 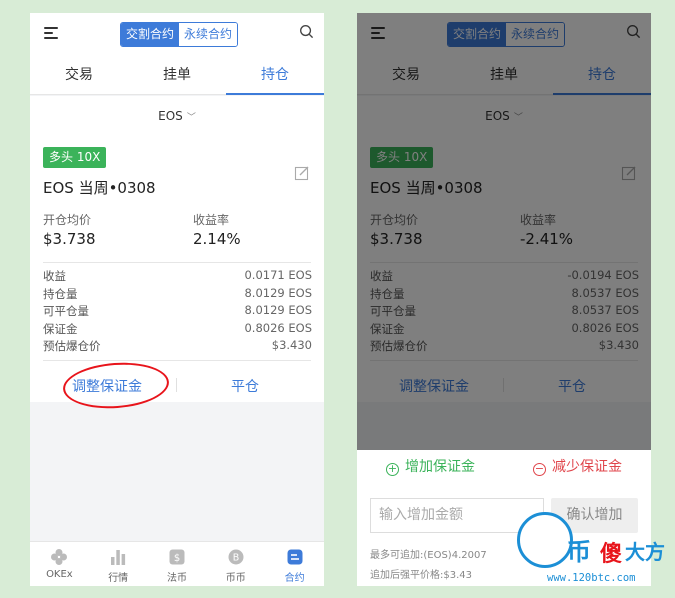 I want to click on tab-orders: 挂单, so click(x=177, y=75).